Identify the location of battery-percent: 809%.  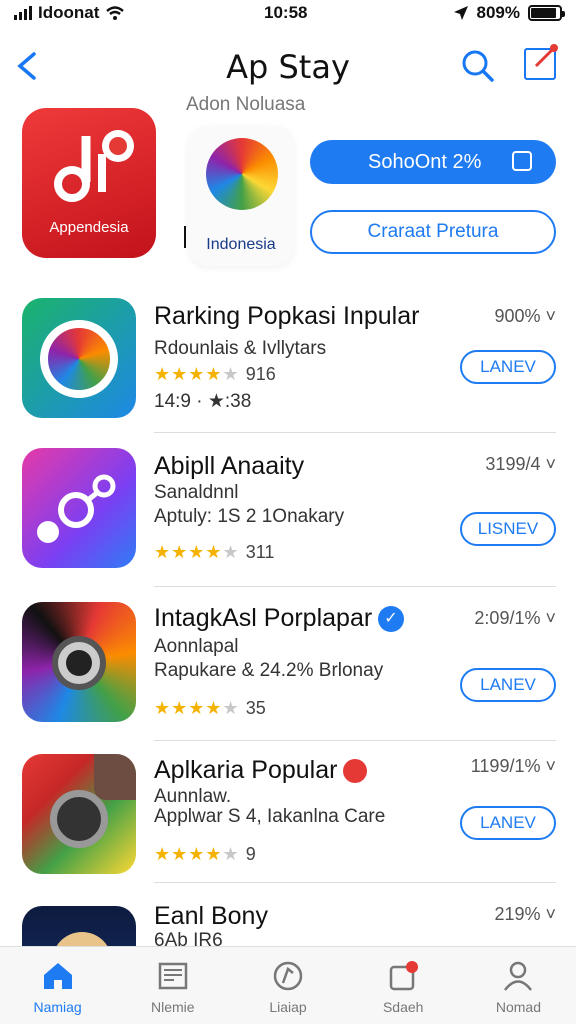
(498, 12).